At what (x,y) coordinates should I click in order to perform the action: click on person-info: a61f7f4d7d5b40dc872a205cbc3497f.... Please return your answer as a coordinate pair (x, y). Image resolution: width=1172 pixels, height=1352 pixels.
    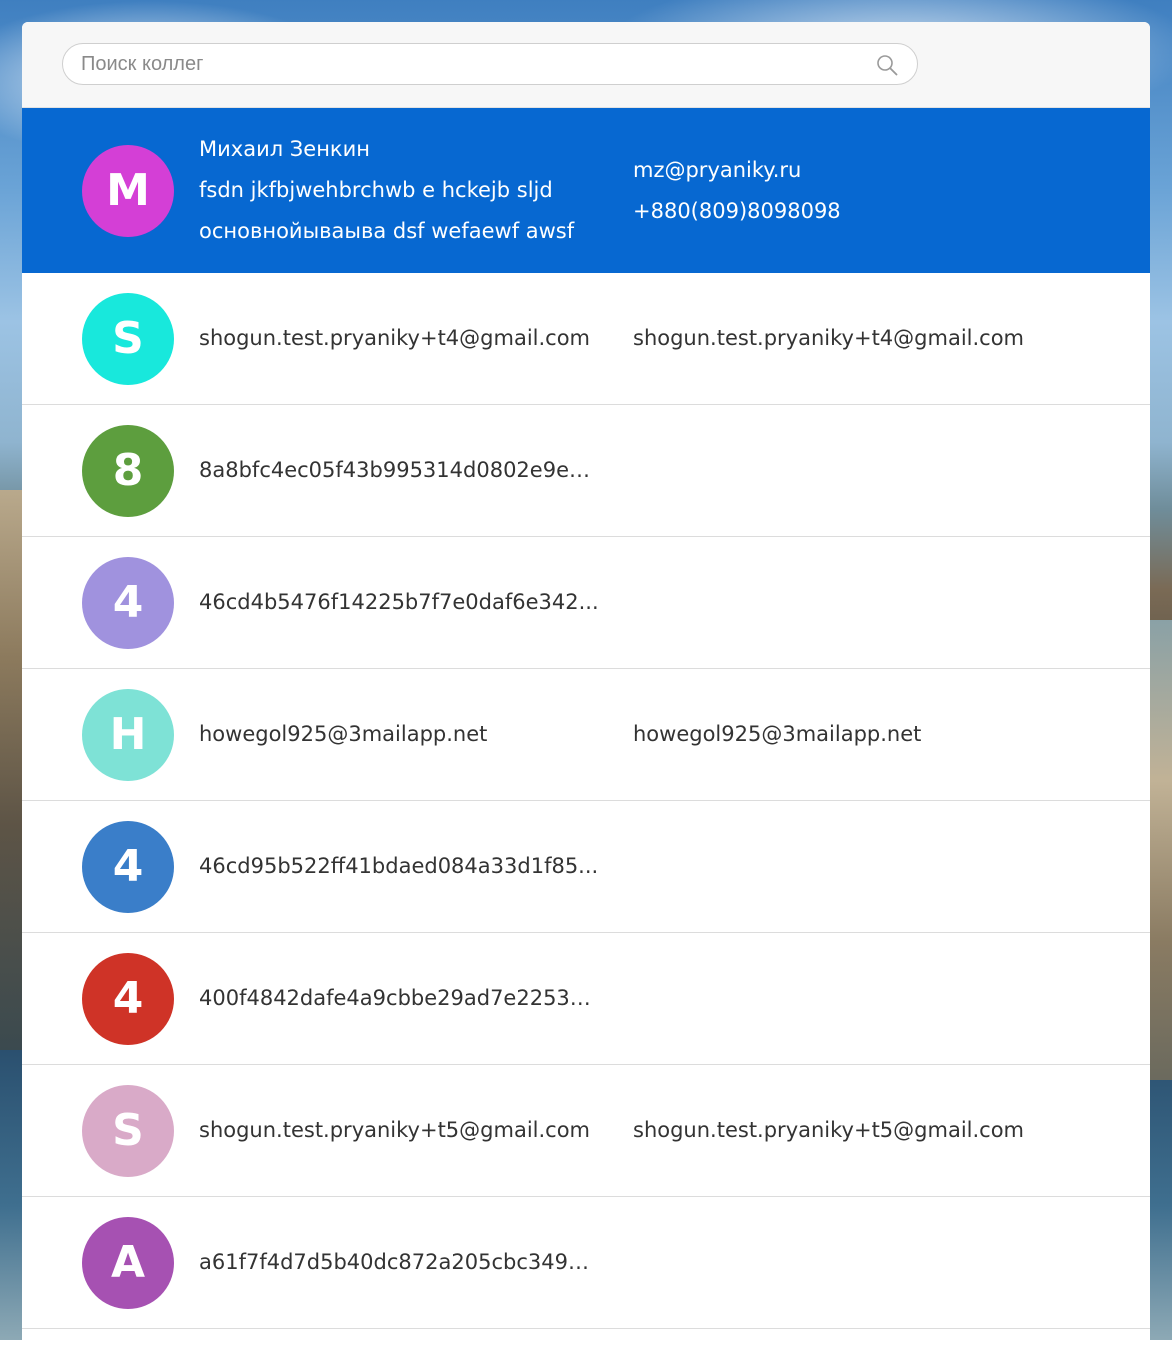
    Looking at the image, I should click on (399, 1262).